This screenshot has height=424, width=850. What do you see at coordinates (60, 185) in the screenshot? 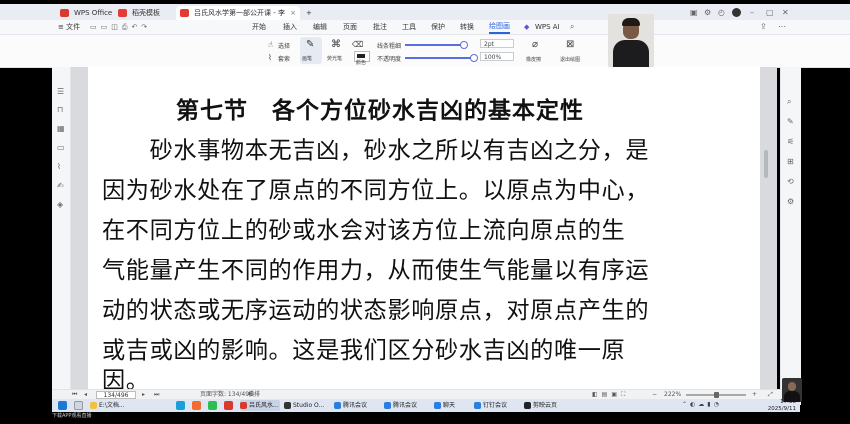
I see `signature-icon: ✍` at bounding box center [60, 185].